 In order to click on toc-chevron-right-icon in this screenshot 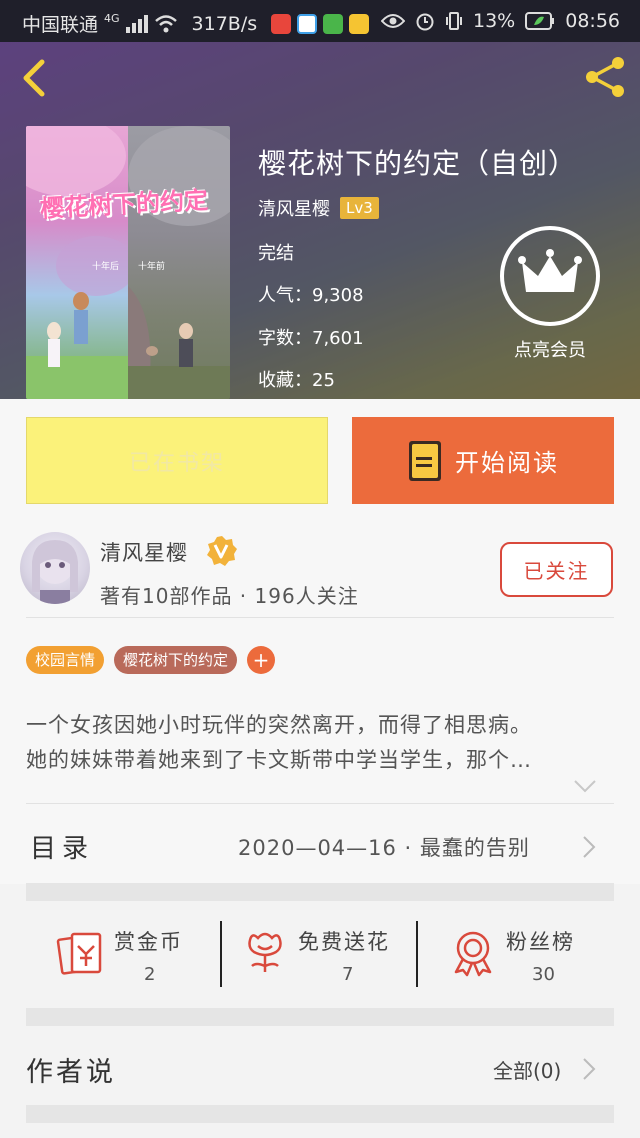, I will do `click(589, 847)`.